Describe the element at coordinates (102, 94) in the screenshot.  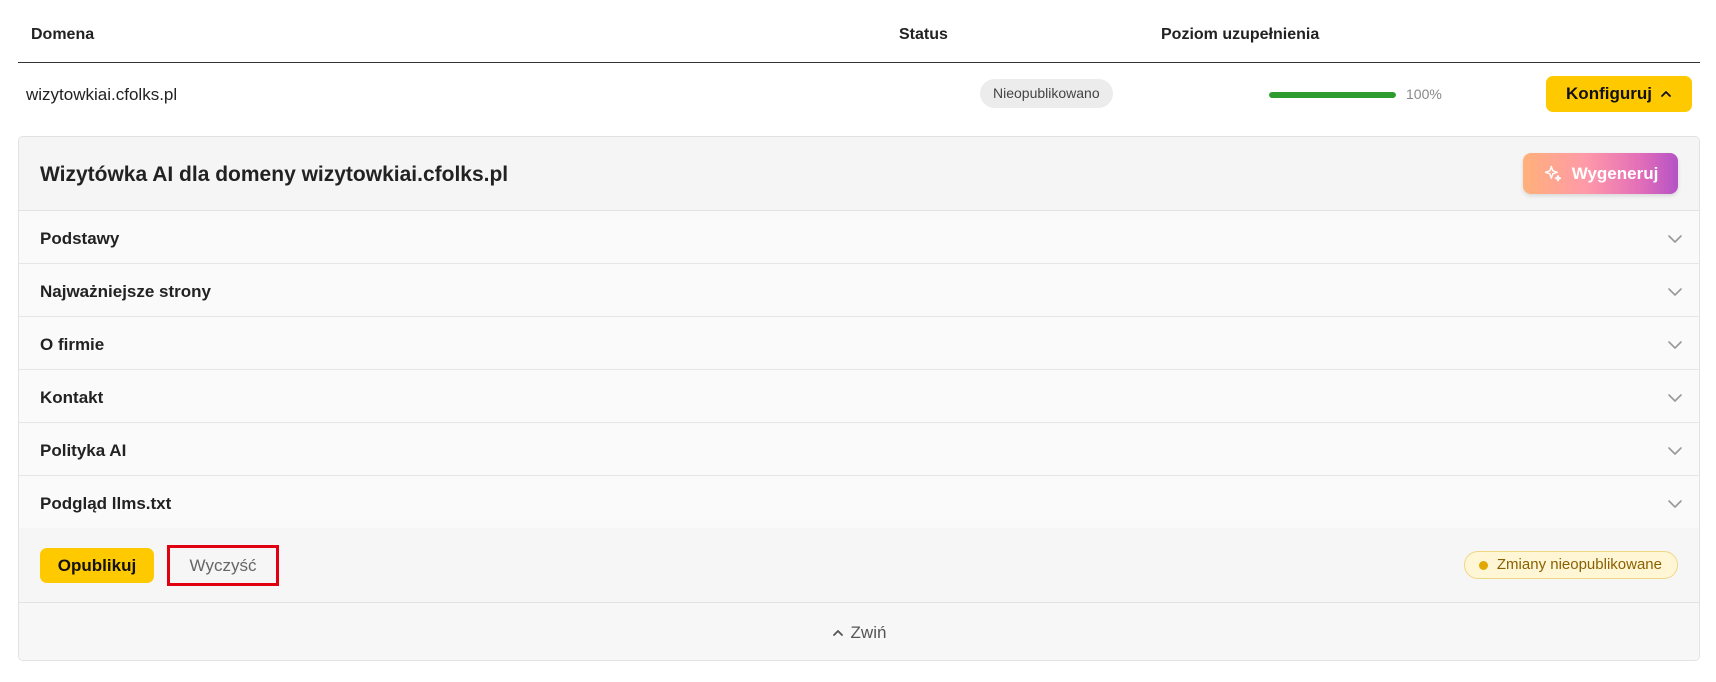
I see `domain-name: wizytowkiai.cfolks.pl` at that location.